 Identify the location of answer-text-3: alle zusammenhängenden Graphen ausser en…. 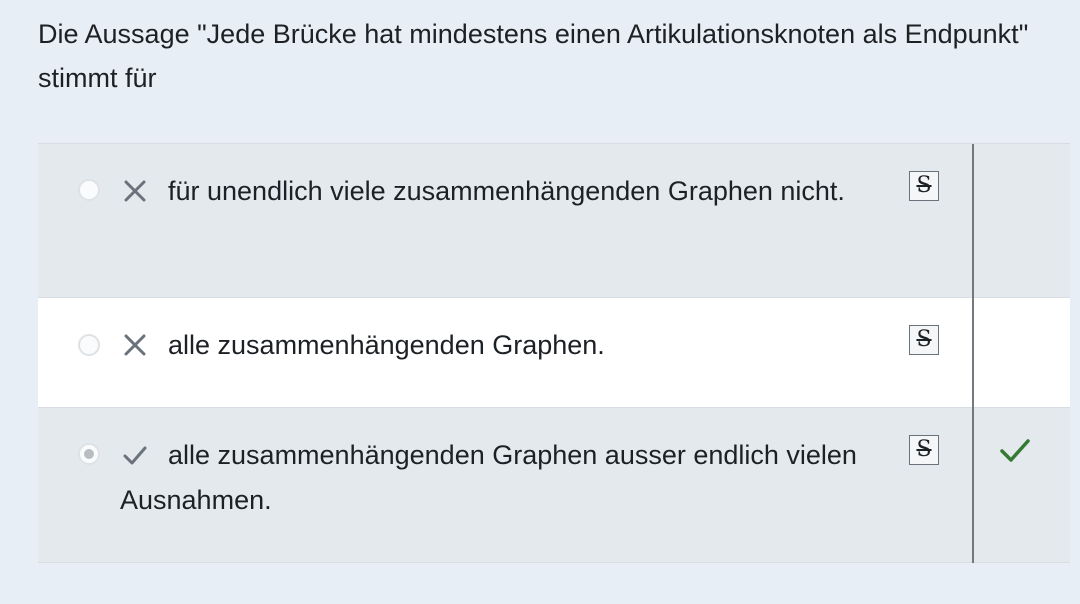
(488, 477).